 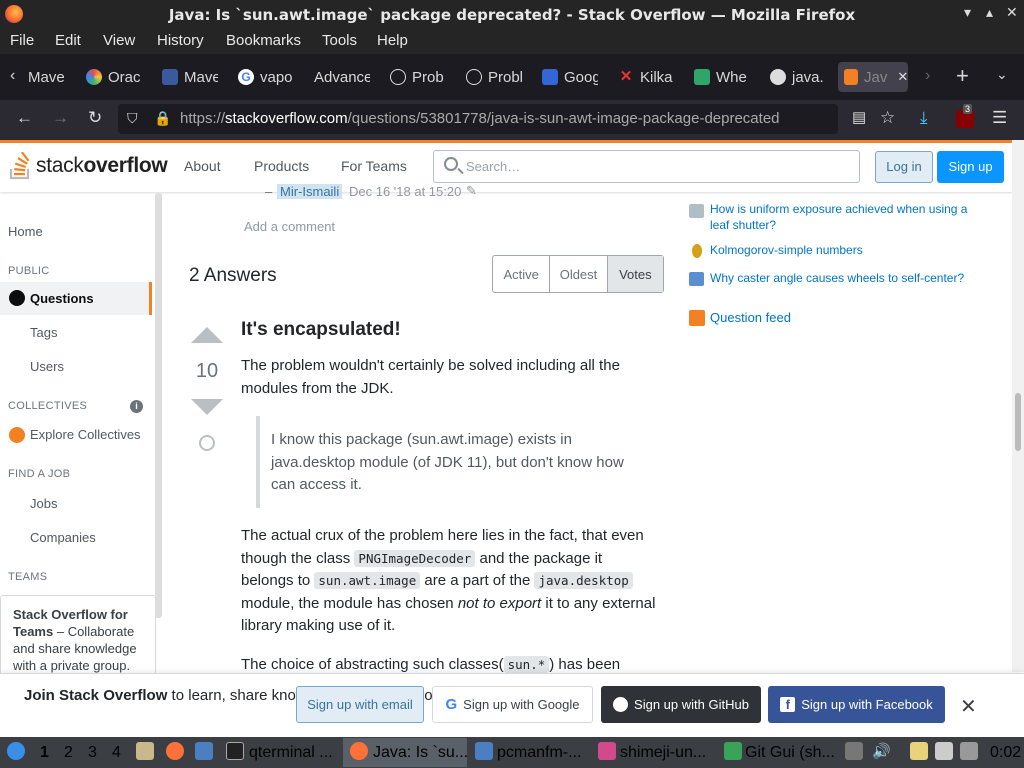 What do you see at coordinates (16, 751) in the screenshot?
I see `start-menu-icon` at bounding box center [16, 751].